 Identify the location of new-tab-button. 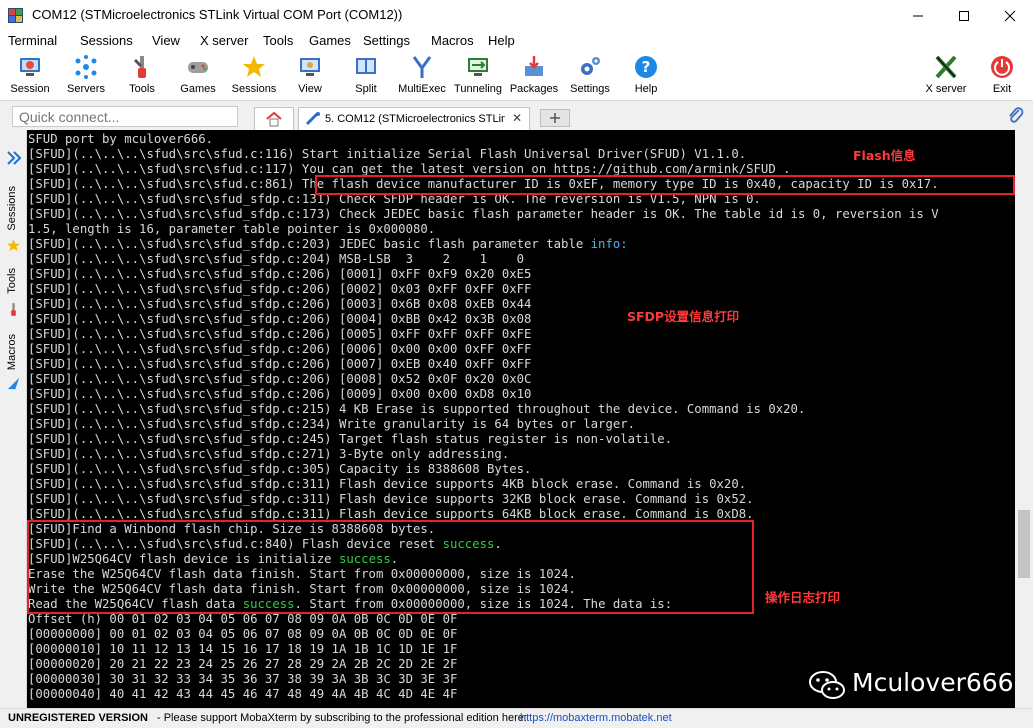
(555, 118).